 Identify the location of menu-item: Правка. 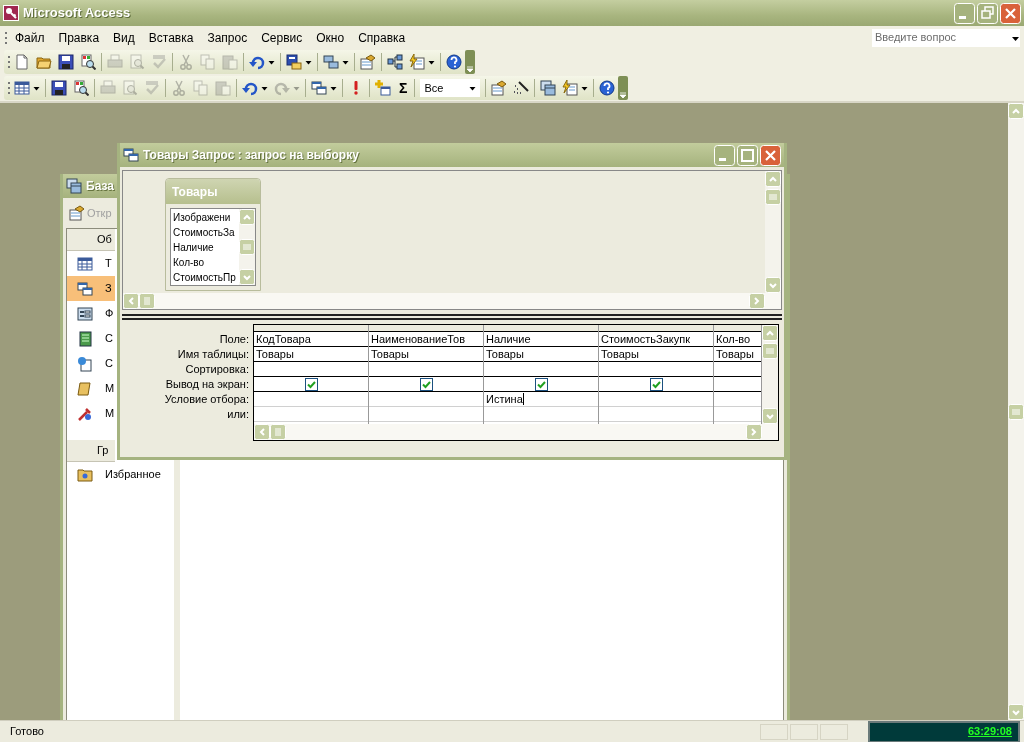
(79, 37).